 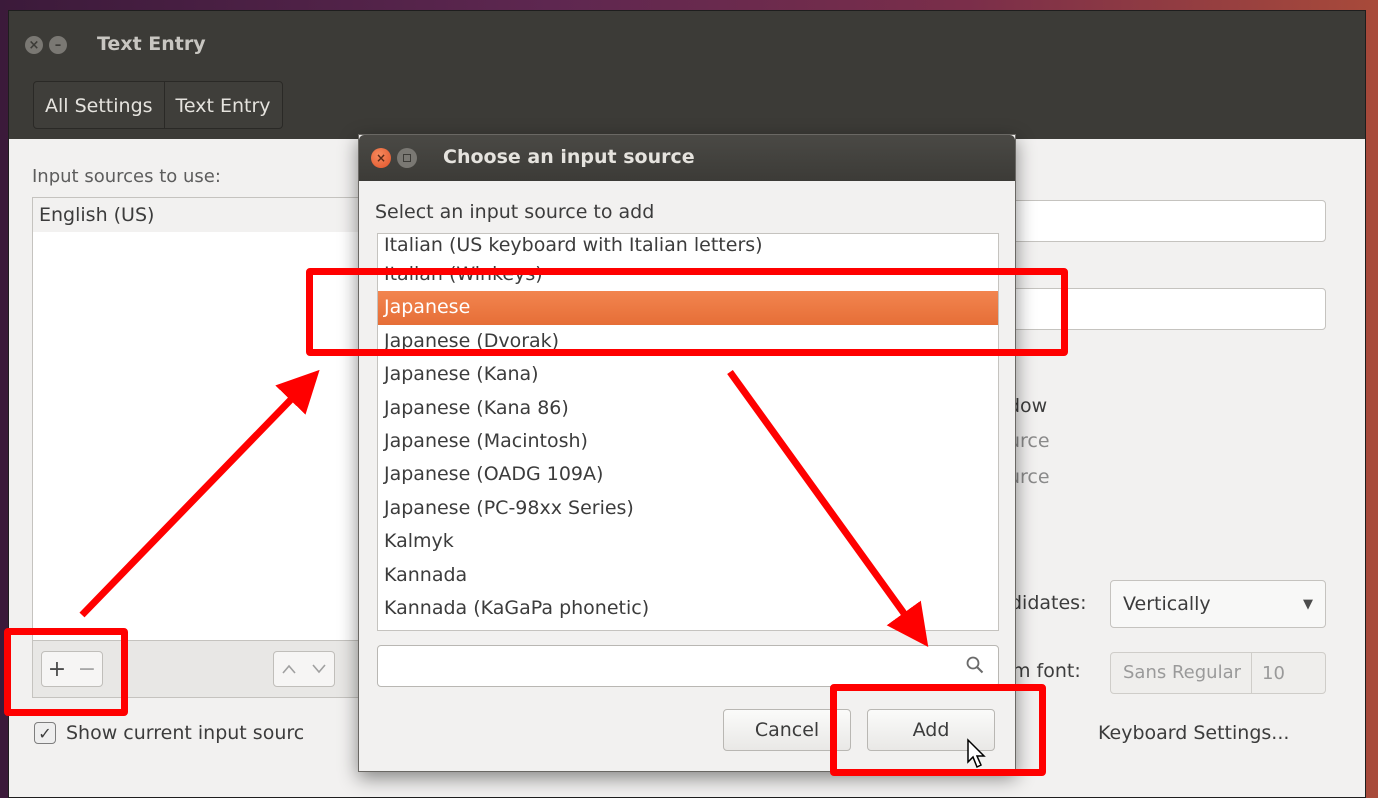 I want to click on font-name: Sans Regular, so click(x=1182, y=673).